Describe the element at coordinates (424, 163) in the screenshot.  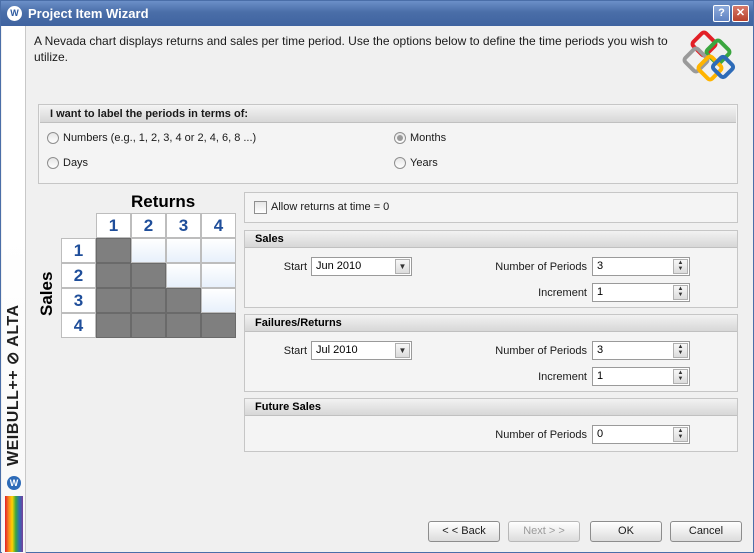
I see `radio-years-label: Years` at that location.